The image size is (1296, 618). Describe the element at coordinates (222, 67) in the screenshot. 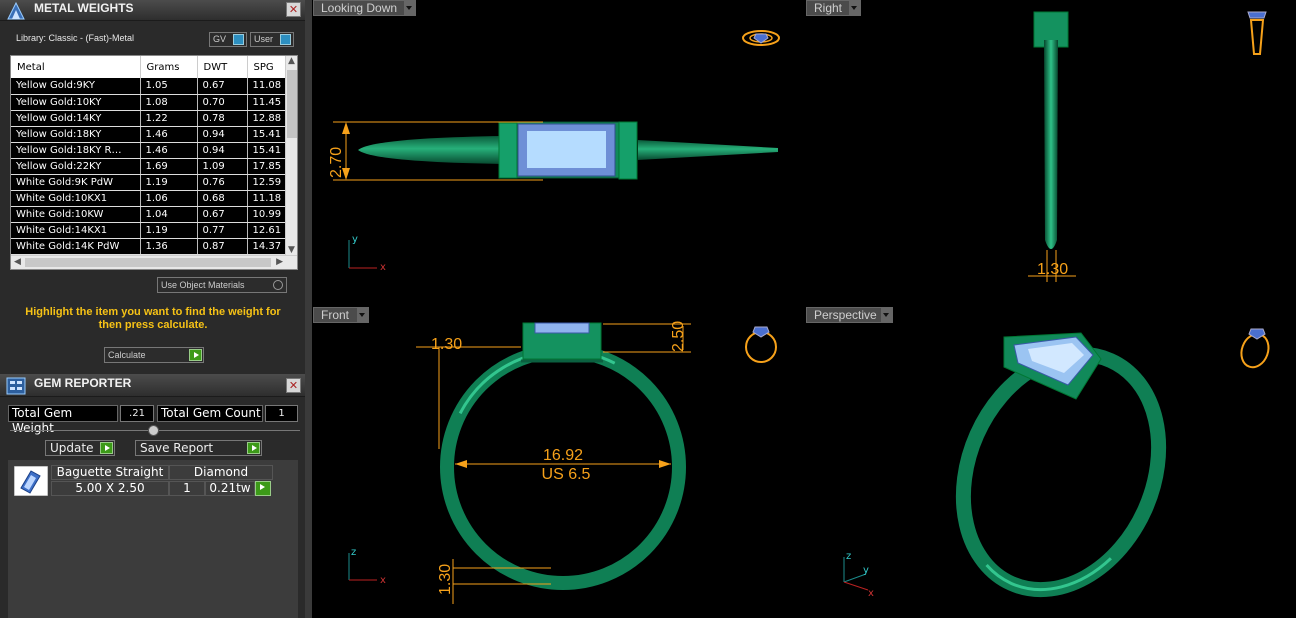

I see `column-header: DWT` at that location.